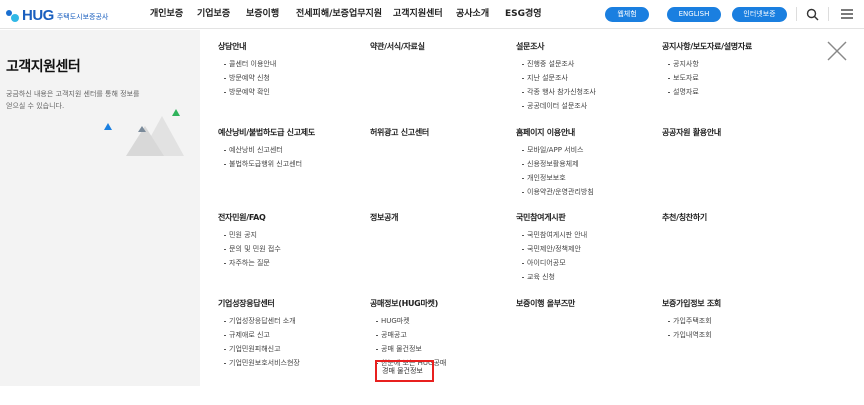 This screenshot has height=405, width=864. Describe the element at coordinates (247, 92) in the screenshot. I see `menu-link: 방문예약 확인` at that location.